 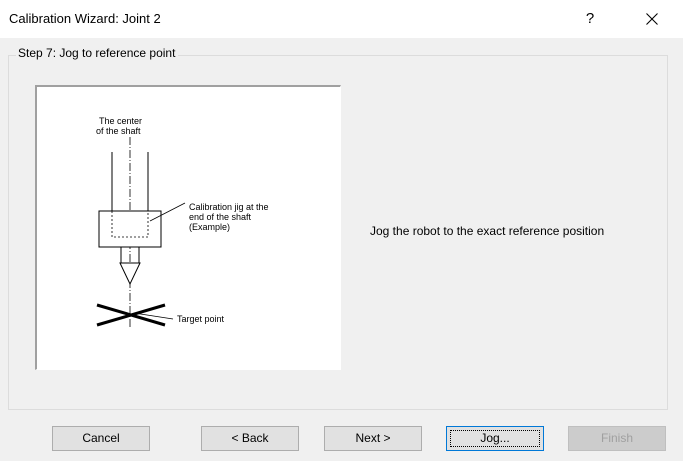 I want to click on cancel-button: Cancel, so click(x=101, y=438).